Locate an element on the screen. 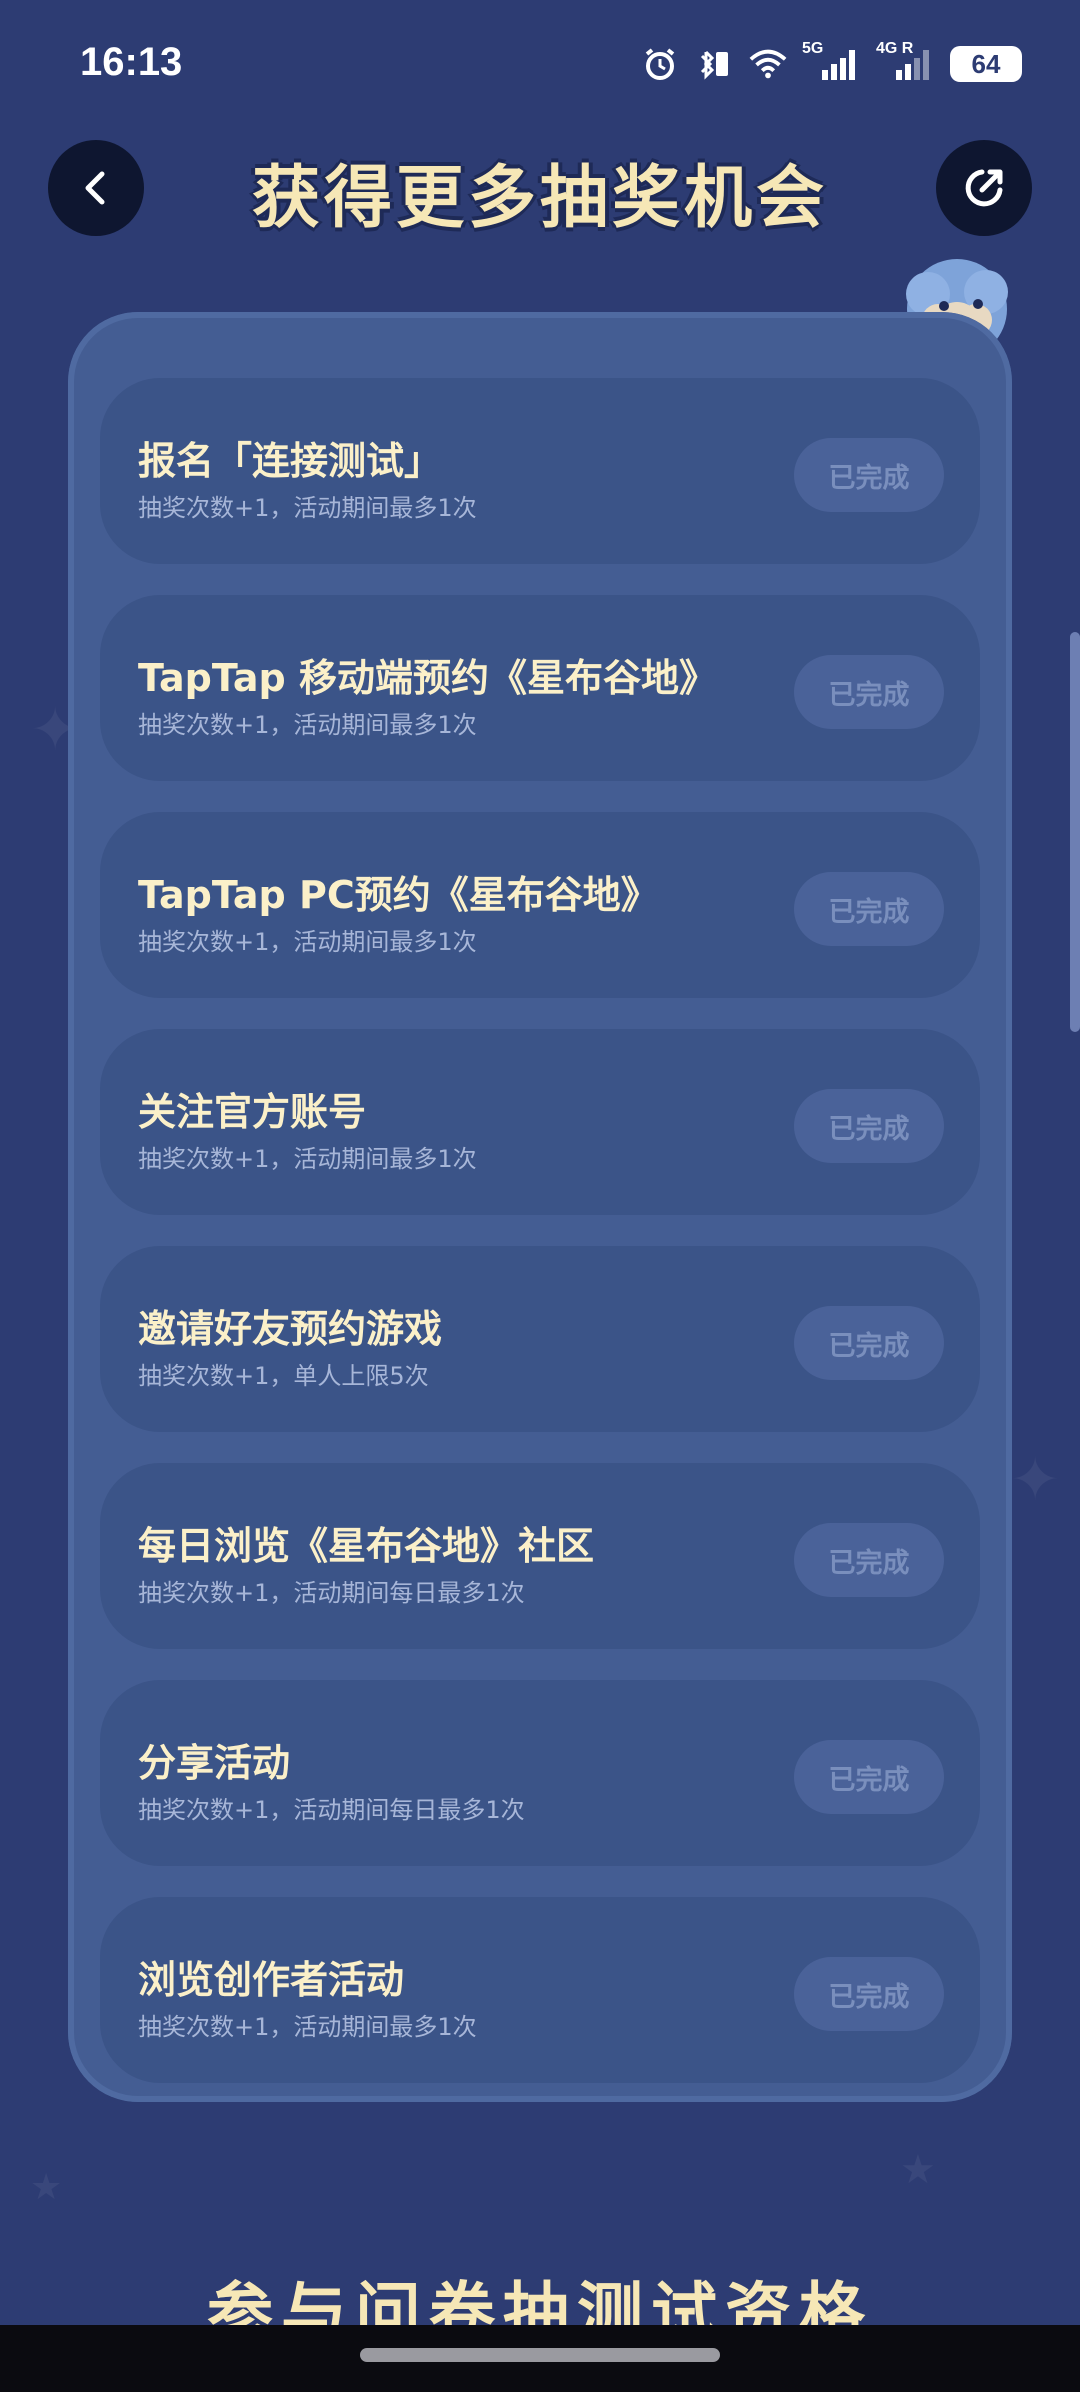 The height and width of the screenshot is (2392, 1080). share-icon is located at coordinates (984, 188).